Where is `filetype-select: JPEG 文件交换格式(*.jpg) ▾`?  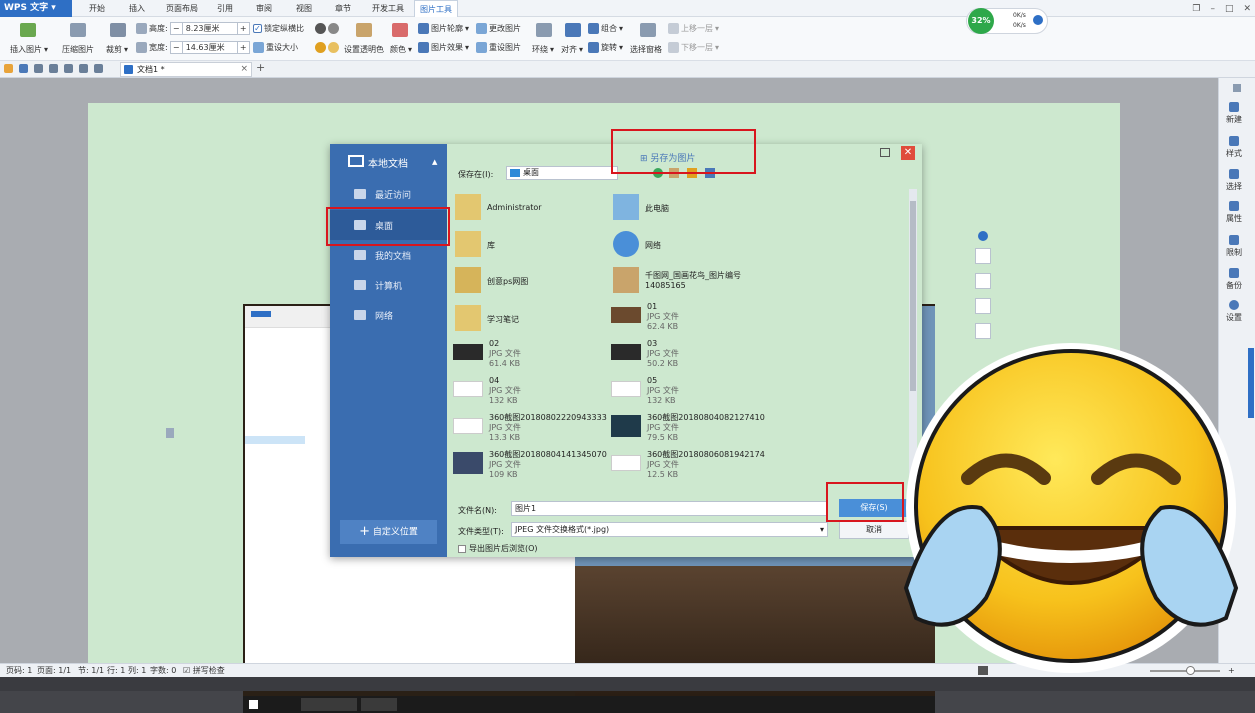
filetype-select: JPEG 文件交换格式(*.jpg) ▾ is located at coordinates (669, 529).